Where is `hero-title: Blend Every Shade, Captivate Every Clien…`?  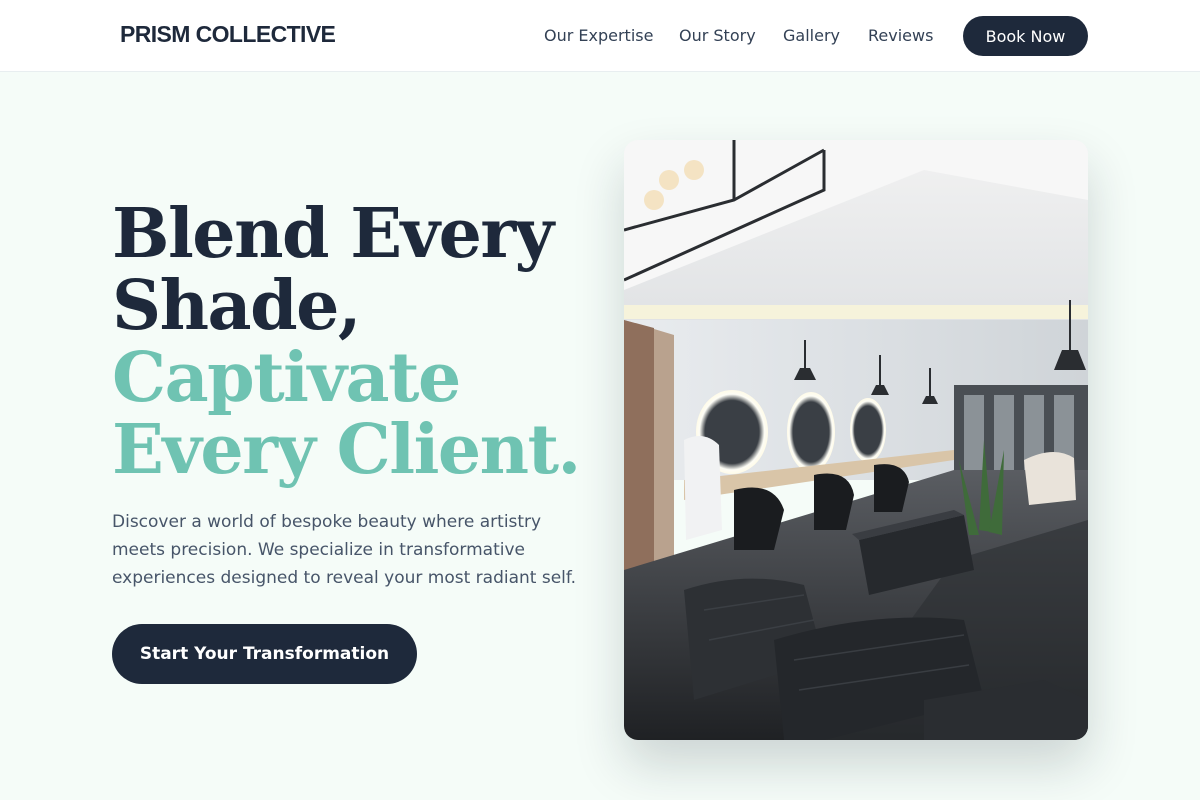 hero-title: Blend Every Shade, Captivate Every Clien… is located at coordinates (352, 342).